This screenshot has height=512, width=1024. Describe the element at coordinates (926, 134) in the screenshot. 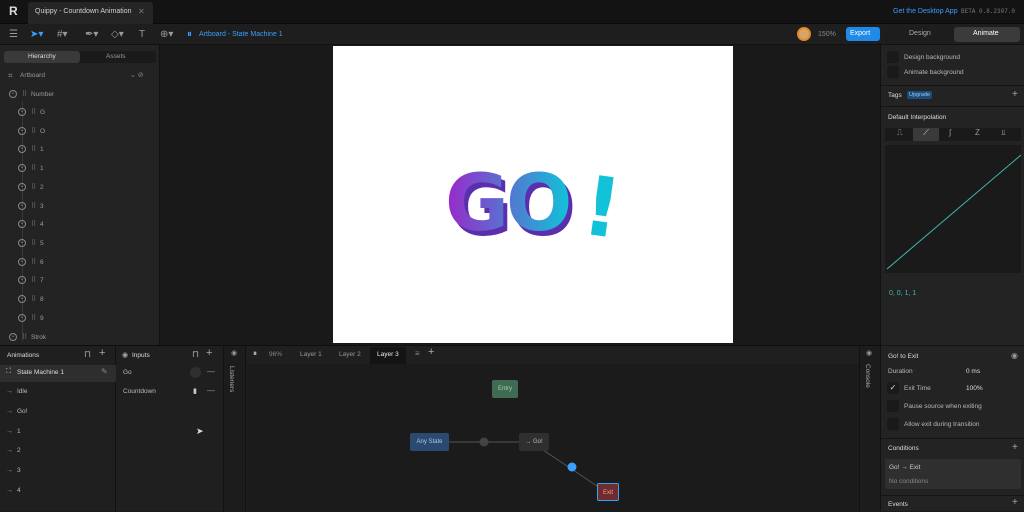

I see `linear-interpolation-icon: ⟋` at that location.